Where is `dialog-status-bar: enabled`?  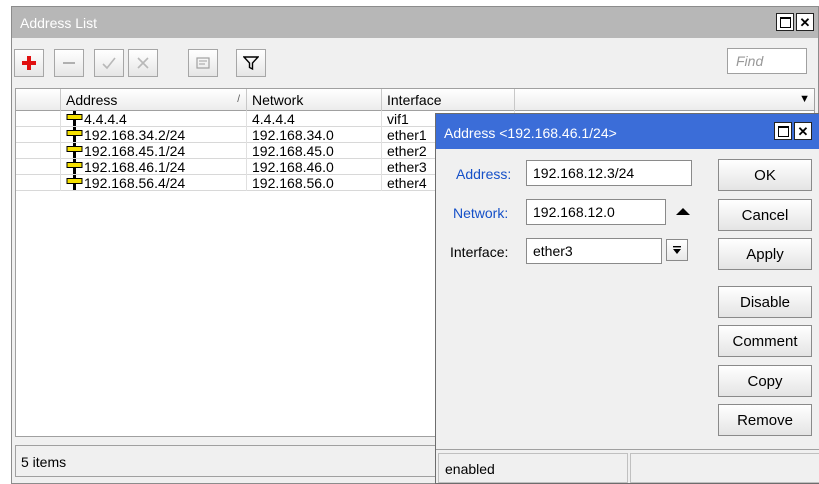
dialog-status-bar: enabled is located at coordinates (627, 466).